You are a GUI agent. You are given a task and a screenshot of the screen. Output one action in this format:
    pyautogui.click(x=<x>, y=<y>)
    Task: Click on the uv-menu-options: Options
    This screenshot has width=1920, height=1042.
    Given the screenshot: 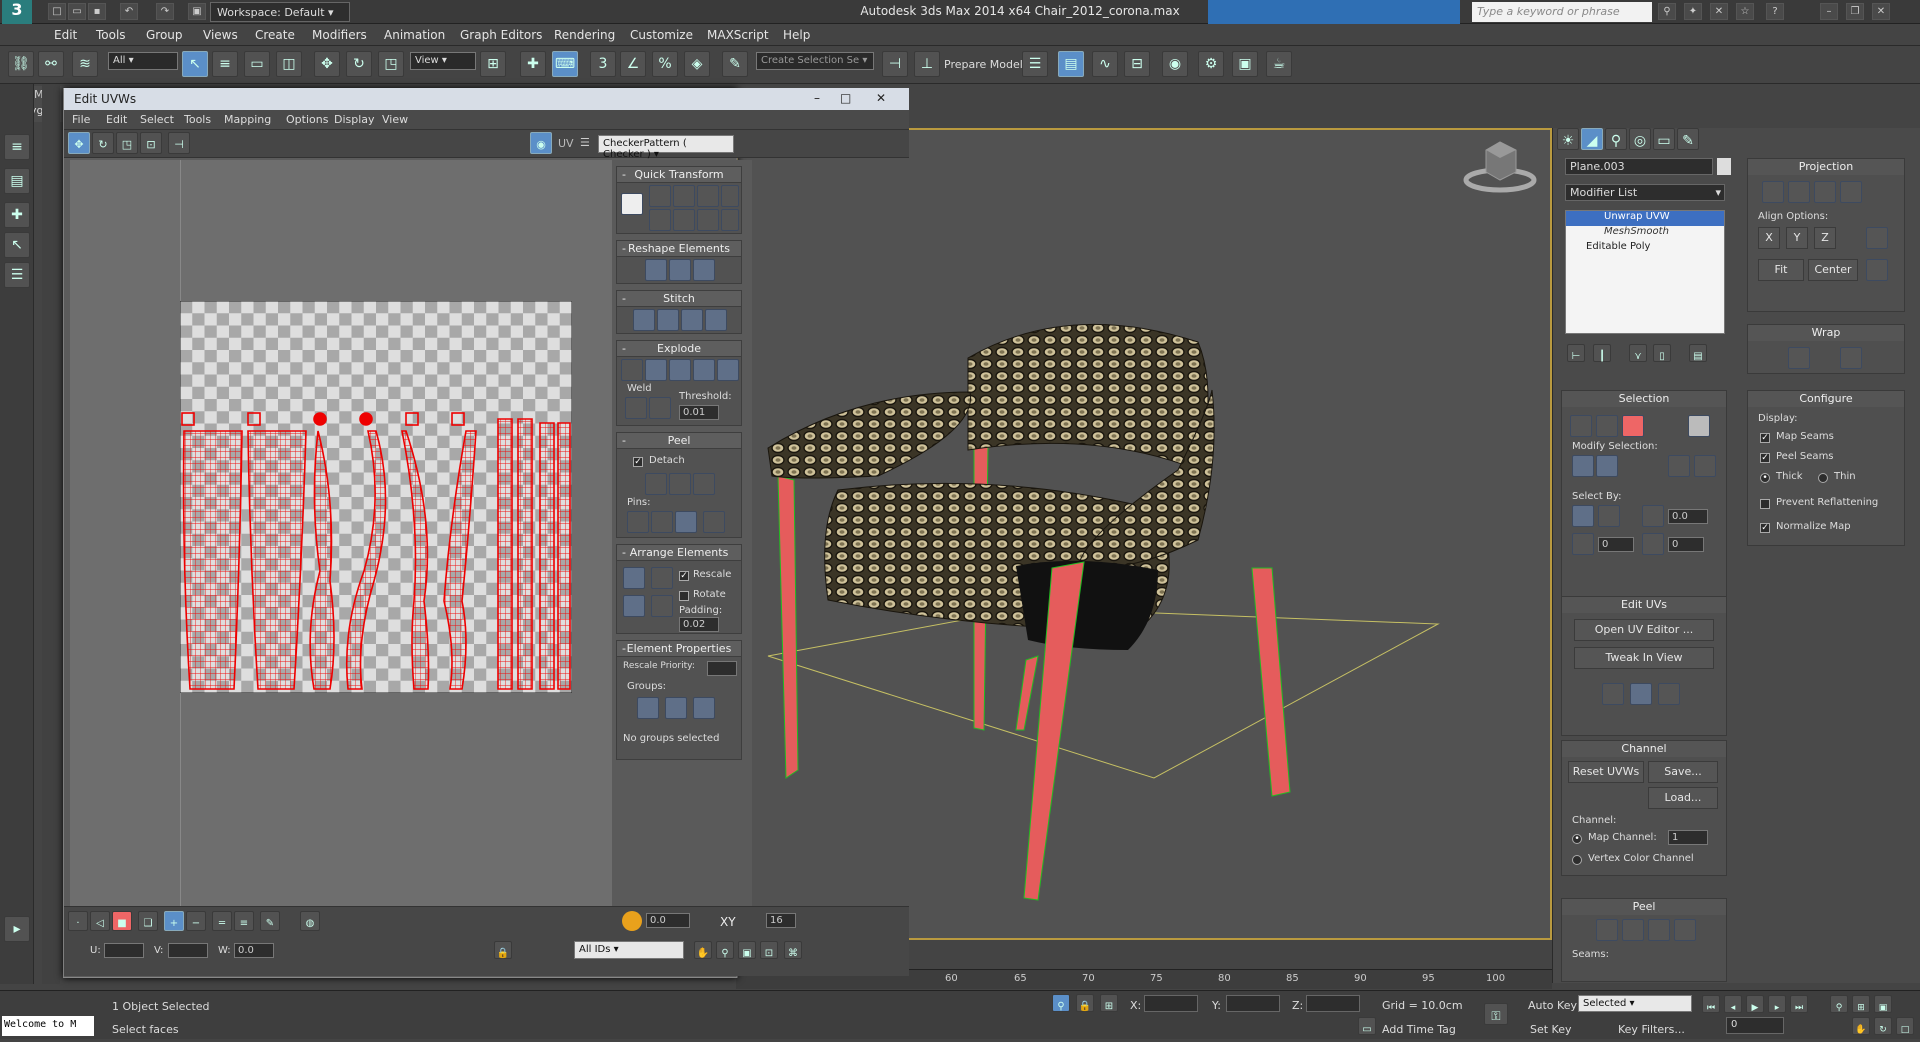 What is the action you would take?
    pyautogui.click(x=307, y=119)
    